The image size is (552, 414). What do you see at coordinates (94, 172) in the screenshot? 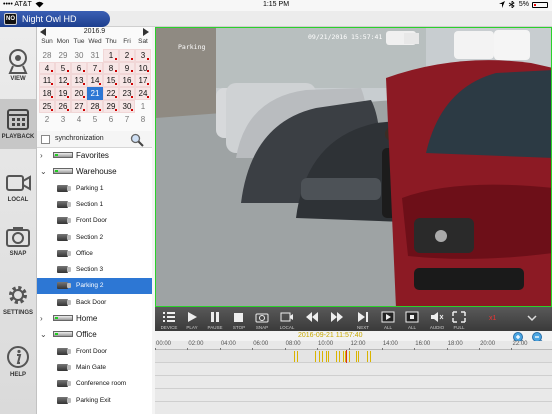
I see `tree-group: ⌄ Warehouse` at bounding box center [94, 172].